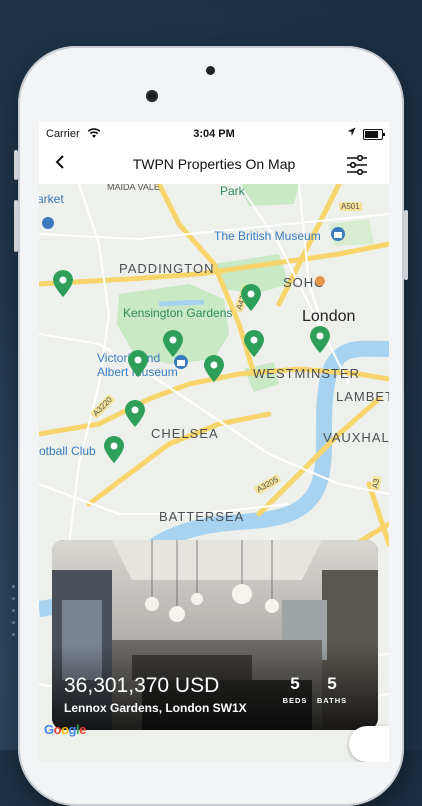 Image resolution: width=422 pixels, height=806 pixels. Describe the element at coordinates (232, 191) in the screenshot. I see `map-label-park: Park` at that location.